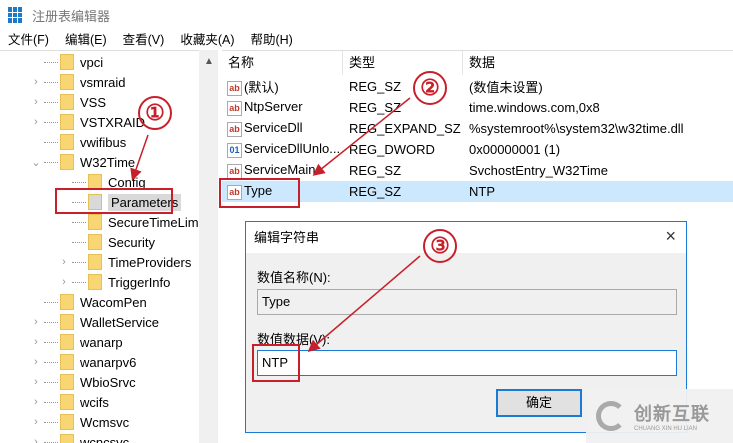  What do you see at coordinates (103, 82) in the screenshot?
I see `tree-item-label: vsmraid` at bounding box center [103, 82].